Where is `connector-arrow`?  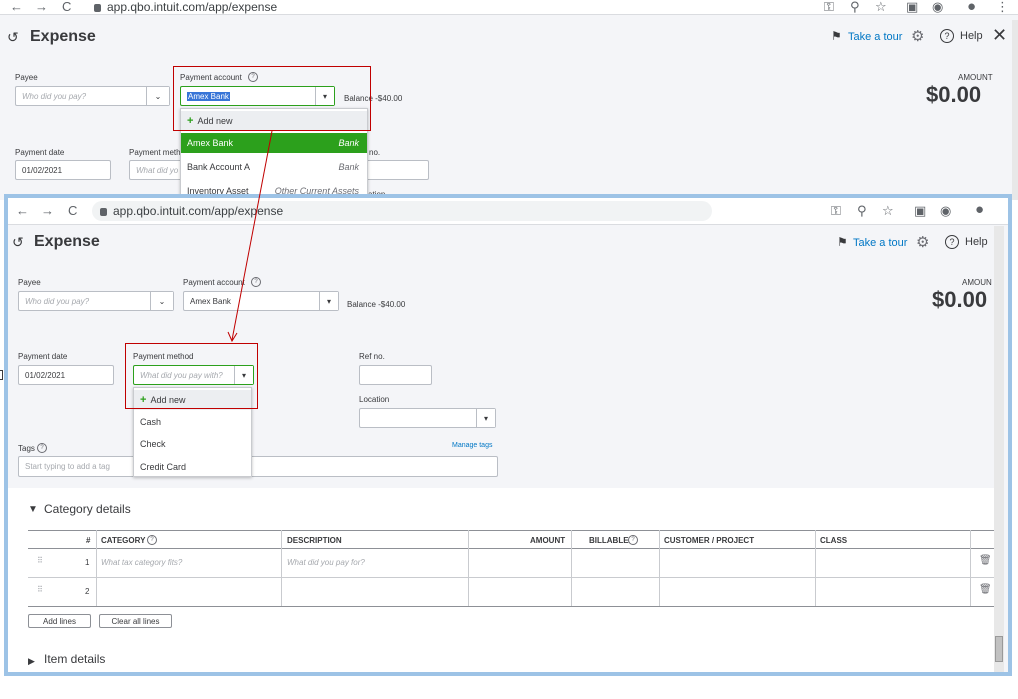 connector-arrow is located at coordinates (250, 236).